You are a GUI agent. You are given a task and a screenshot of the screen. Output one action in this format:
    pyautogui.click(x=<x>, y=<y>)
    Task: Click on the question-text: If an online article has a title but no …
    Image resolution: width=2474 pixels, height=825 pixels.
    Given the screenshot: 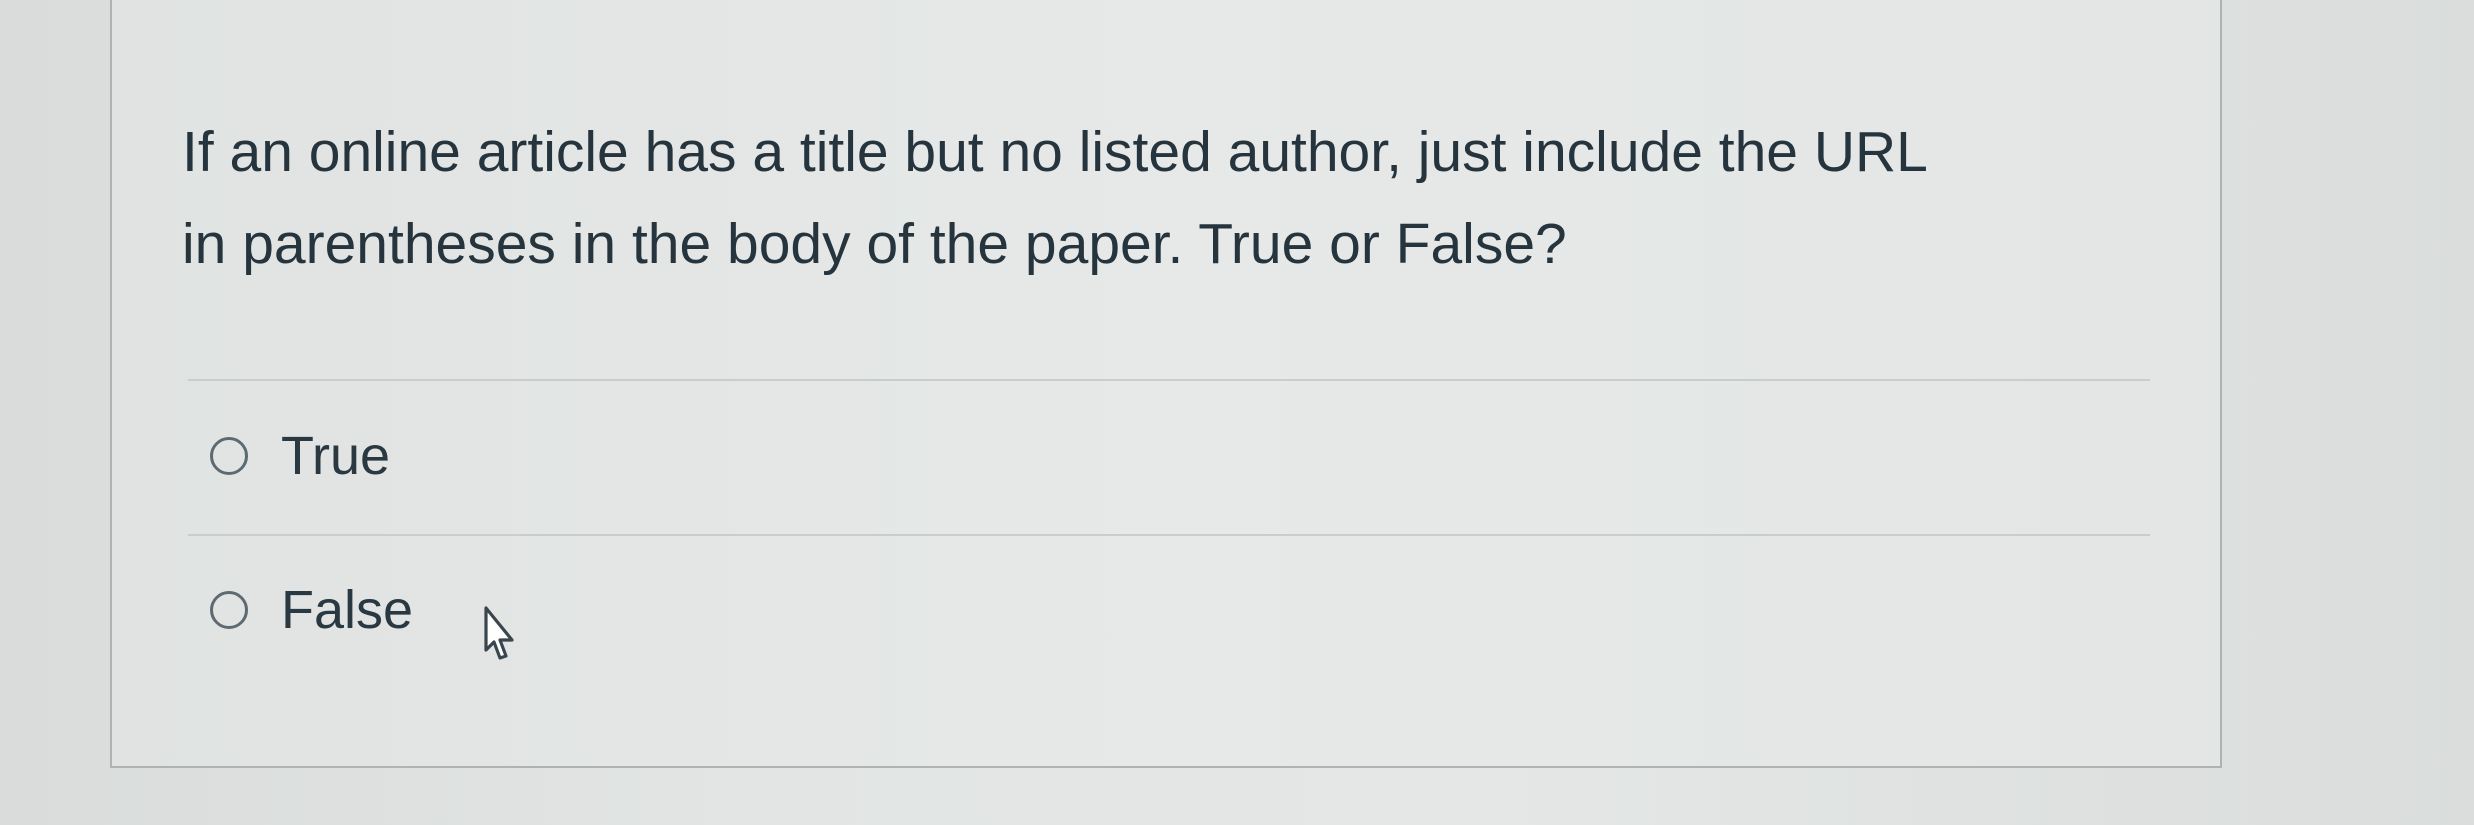 What is the action you would take?
    pyautogui.click(x=1055, y=198)
    